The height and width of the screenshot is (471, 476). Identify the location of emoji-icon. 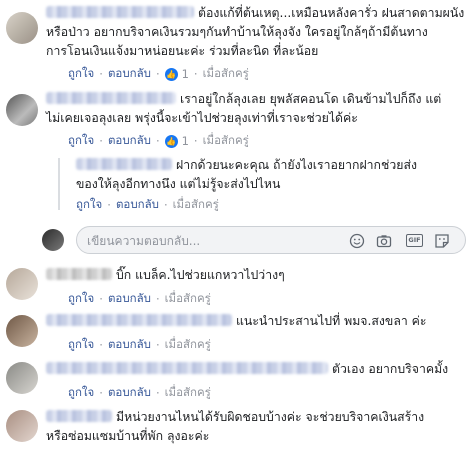
(357, 241).